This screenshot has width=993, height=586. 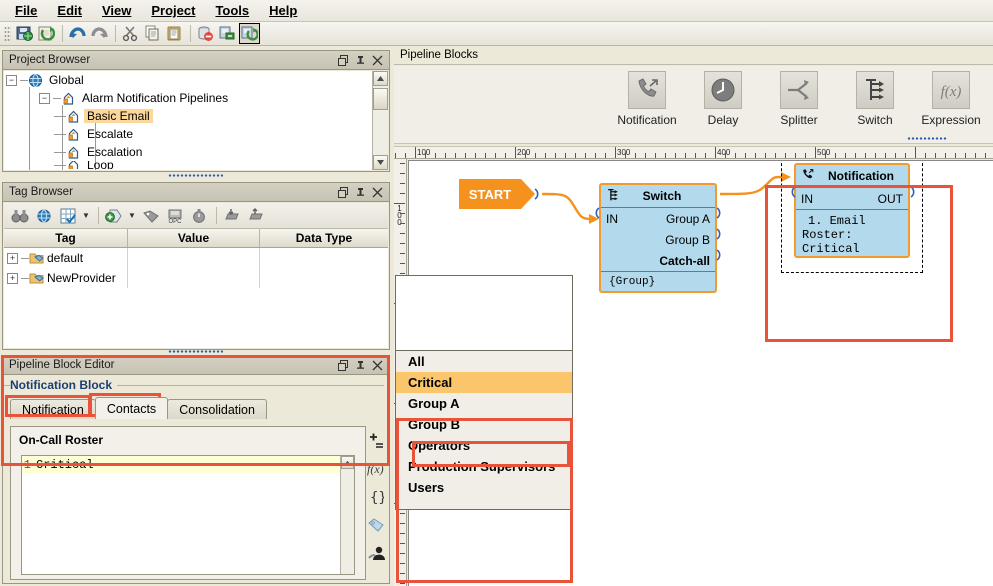 What do you see at coordinates (799, 99) in the screenshot?
I see `palette-item-splitter: Splitter` at bounding box center [799, 99].